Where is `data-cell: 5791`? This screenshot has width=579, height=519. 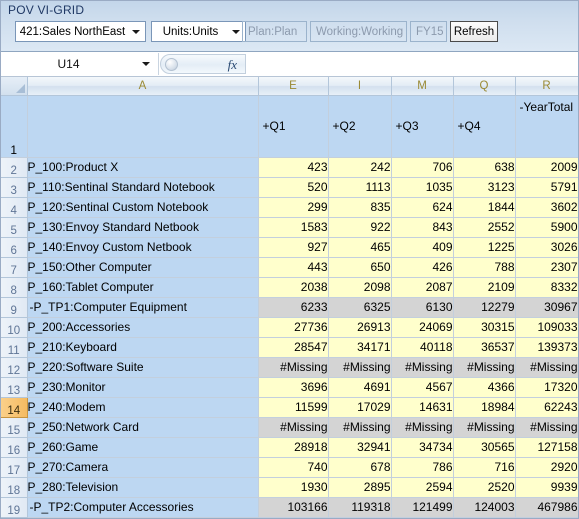 data-cell: 5791 is located at coordinates (546, 187).